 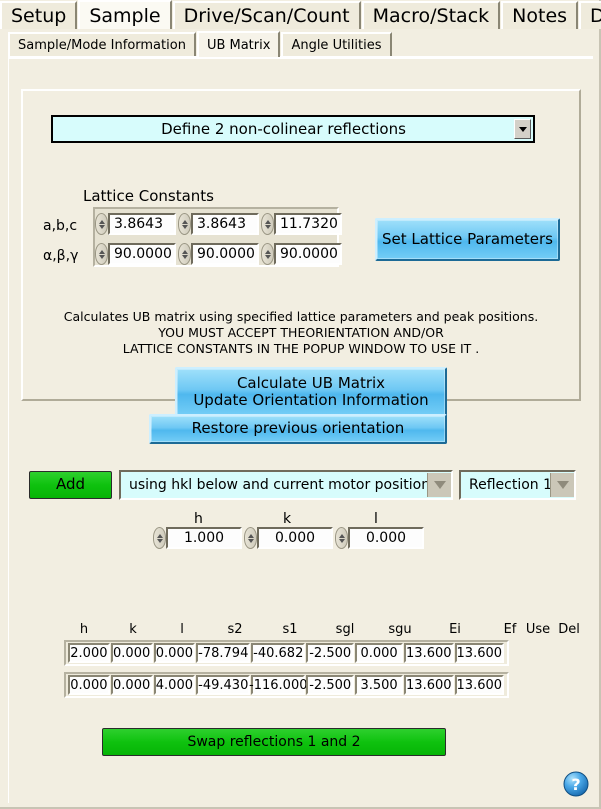 What do you see at coordinates (142, 224) in the screenshot?
I see `lattice-a-value: 3.8643` at bounding box center [142, 224].